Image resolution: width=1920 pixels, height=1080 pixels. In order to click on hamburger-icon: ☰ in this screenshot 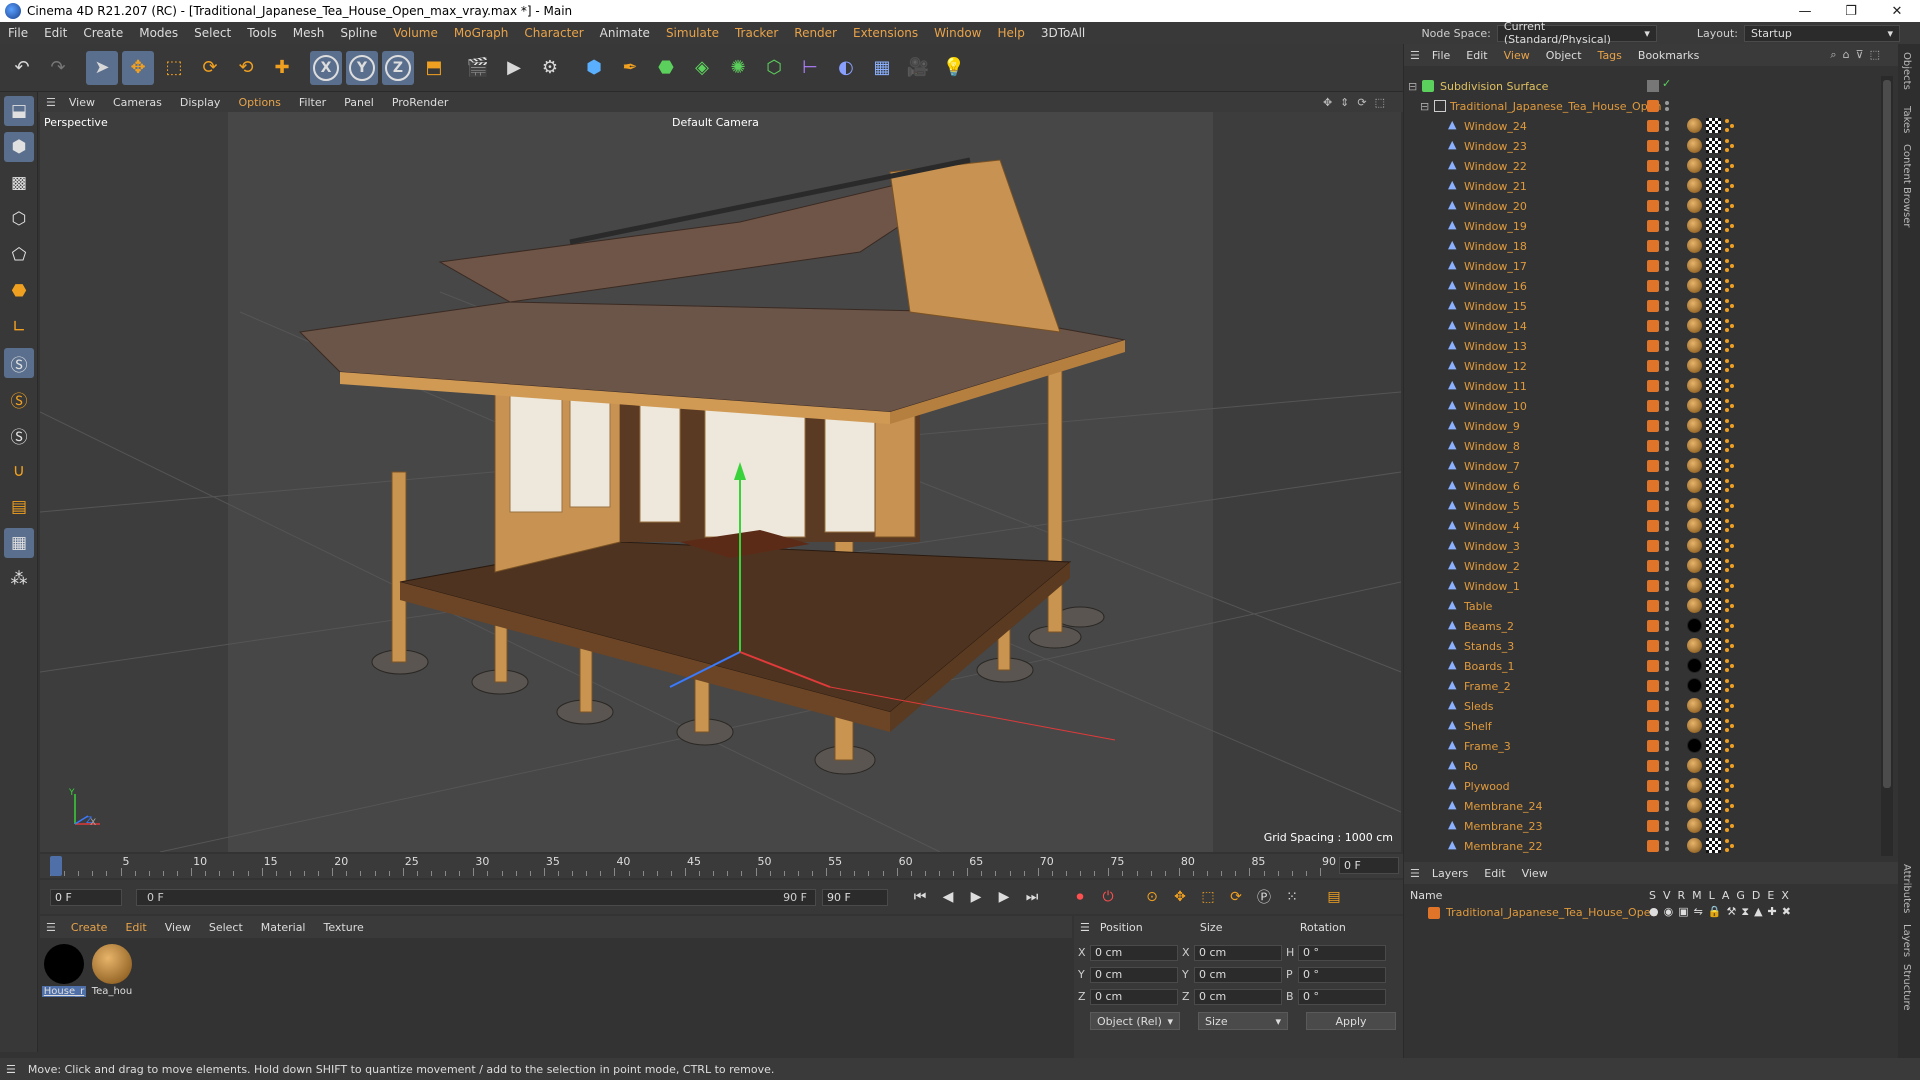, I will do `click(11, 1069)`.